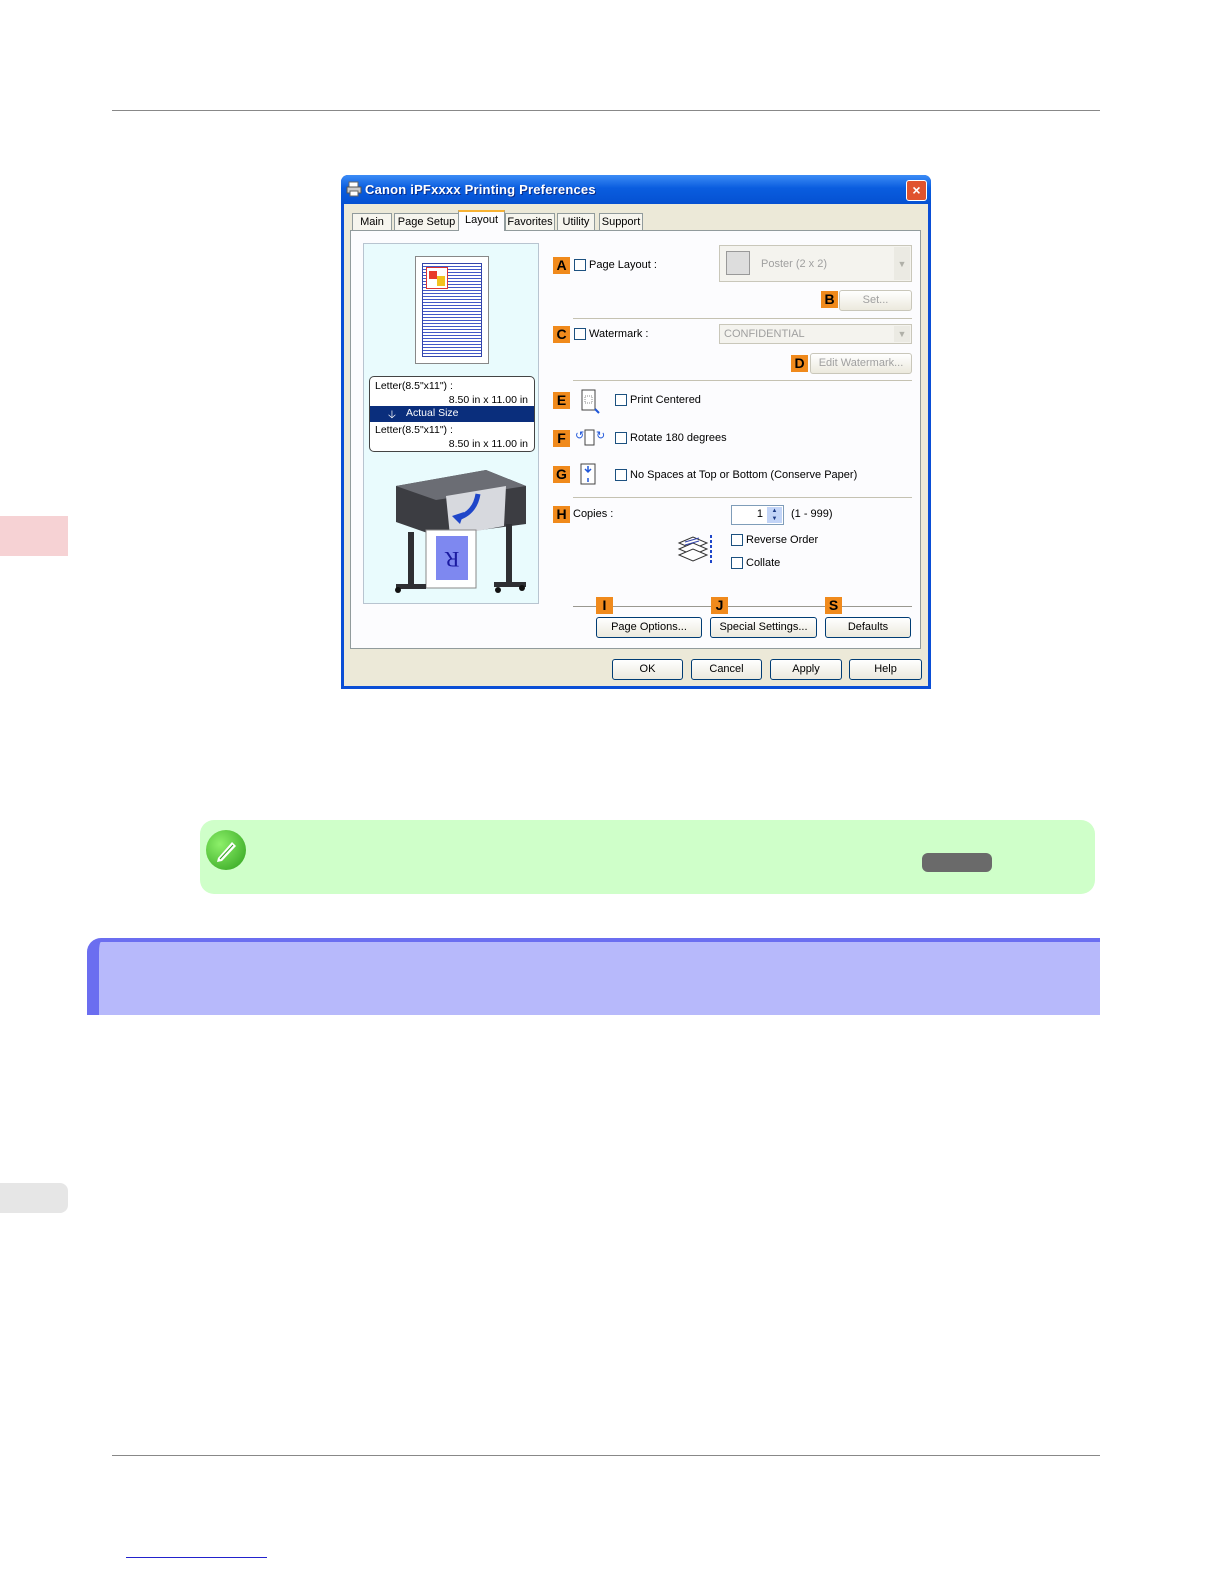  What do you see at coordinates (647, 857) in the screenshot?
I see `note-box` at bounding box center [647, 857].